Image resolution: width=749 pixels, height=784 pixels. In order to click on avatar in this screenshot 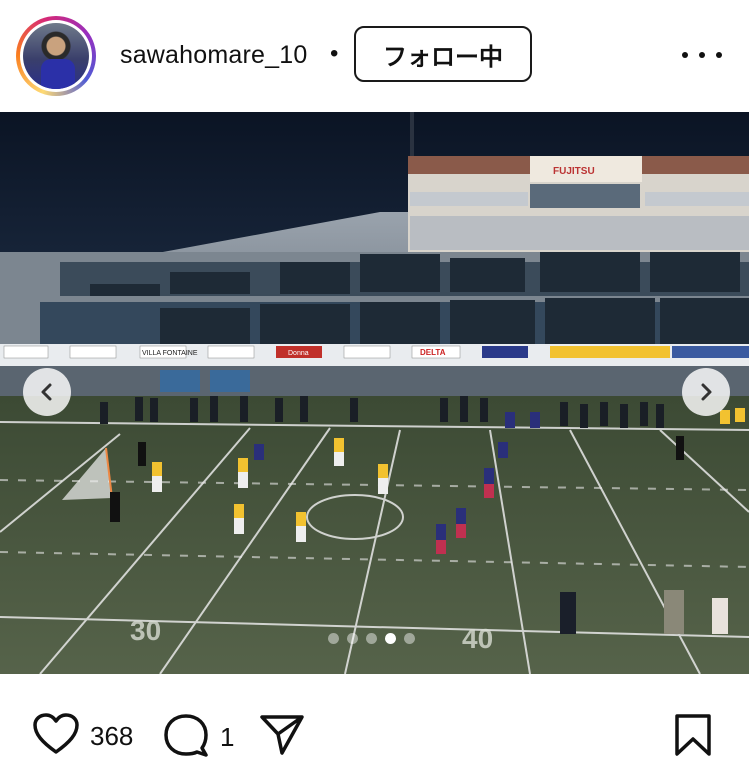, I will do `click(56, 56)`.